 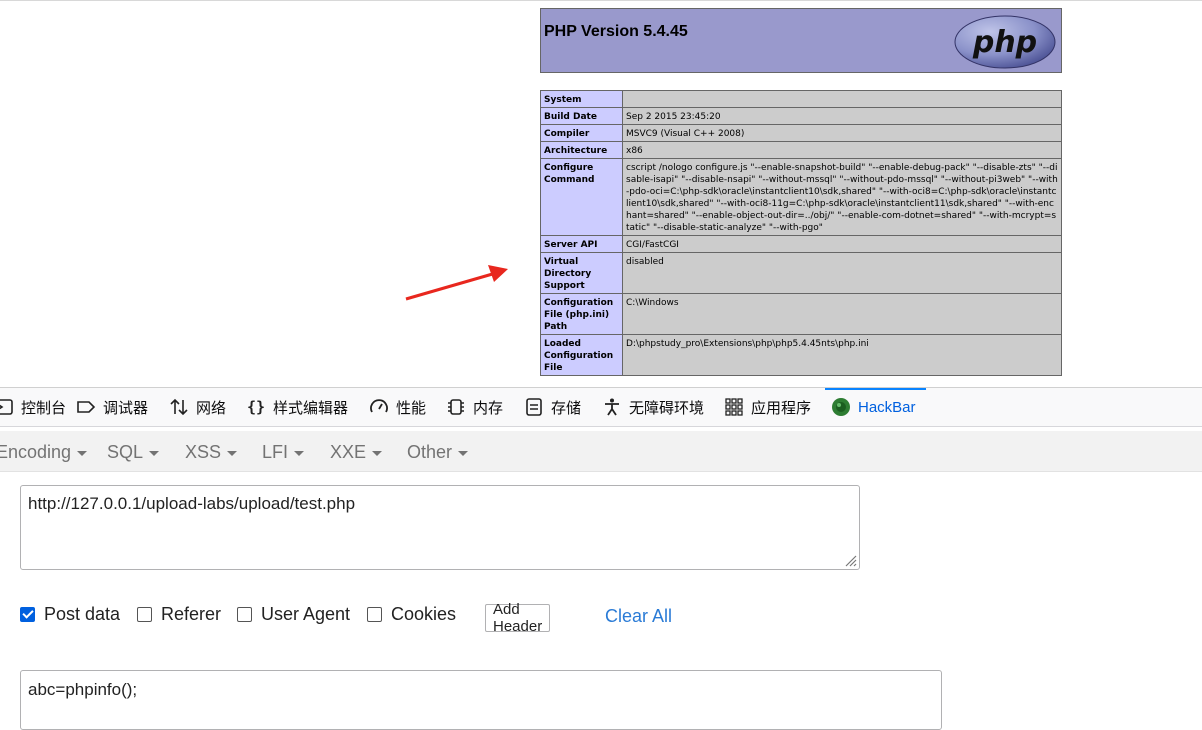 What do you see at coordinates (801, 40) in the screenshot?
I see `phpinfo-header: PHP Version 5.4.45 php` at bounding box center [801, 40].